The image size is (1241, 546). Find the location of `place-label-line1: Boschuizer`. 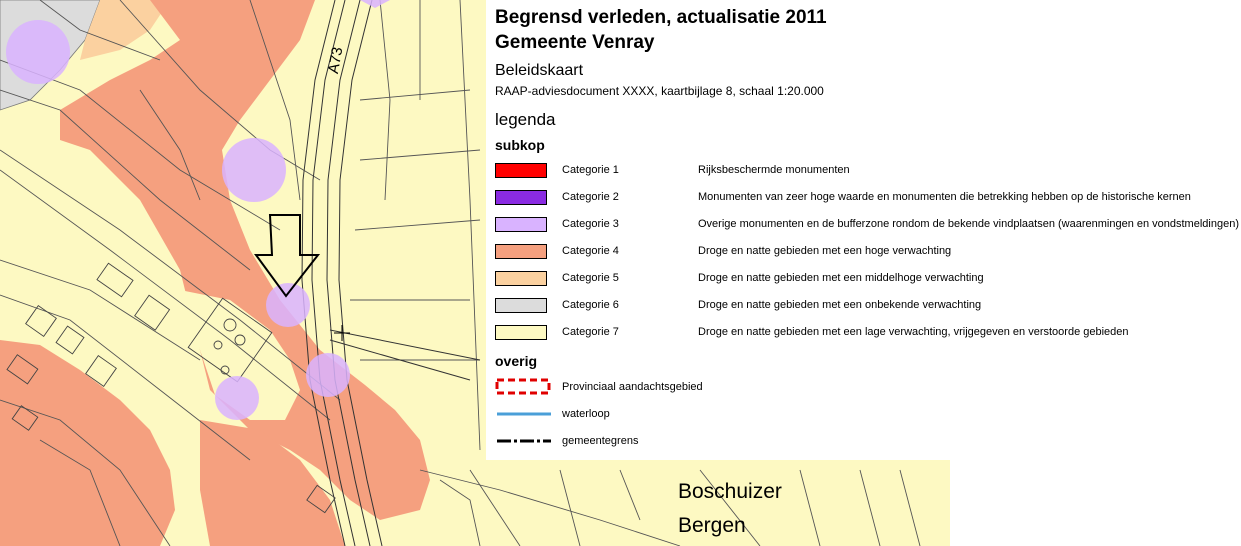

place-label-line1: Boschuizer is located at coordinates (730, 491).